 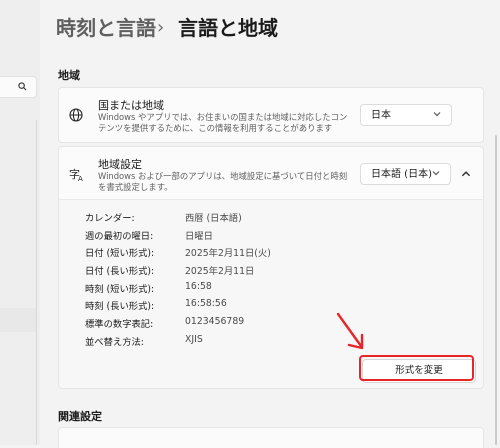 What do you see at coordinates (496, 290) in the screenshot?
I see `scrollbar` at bounding box center [496, 290].